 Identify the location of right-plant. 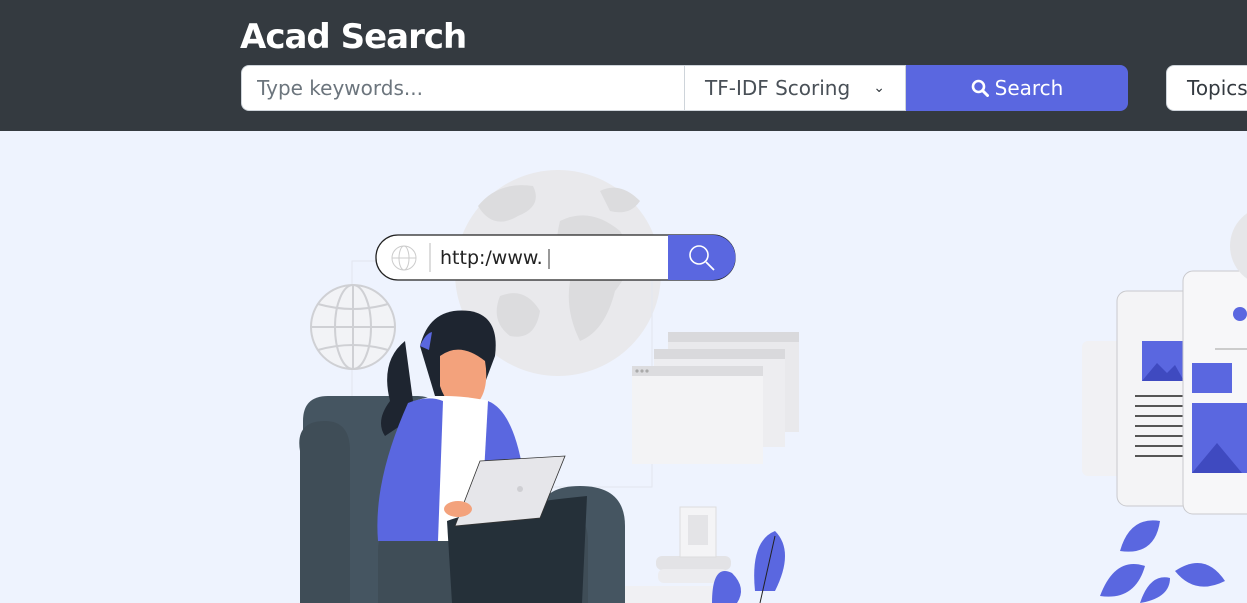
(1162, 561).